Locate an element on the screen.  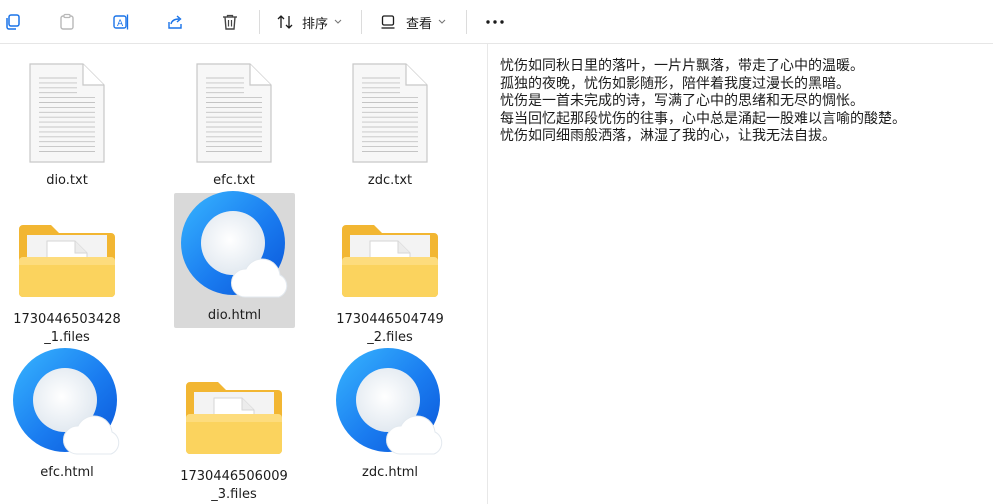
file-name: 1730446503428 _1.files is located at coordinates (67, 328).